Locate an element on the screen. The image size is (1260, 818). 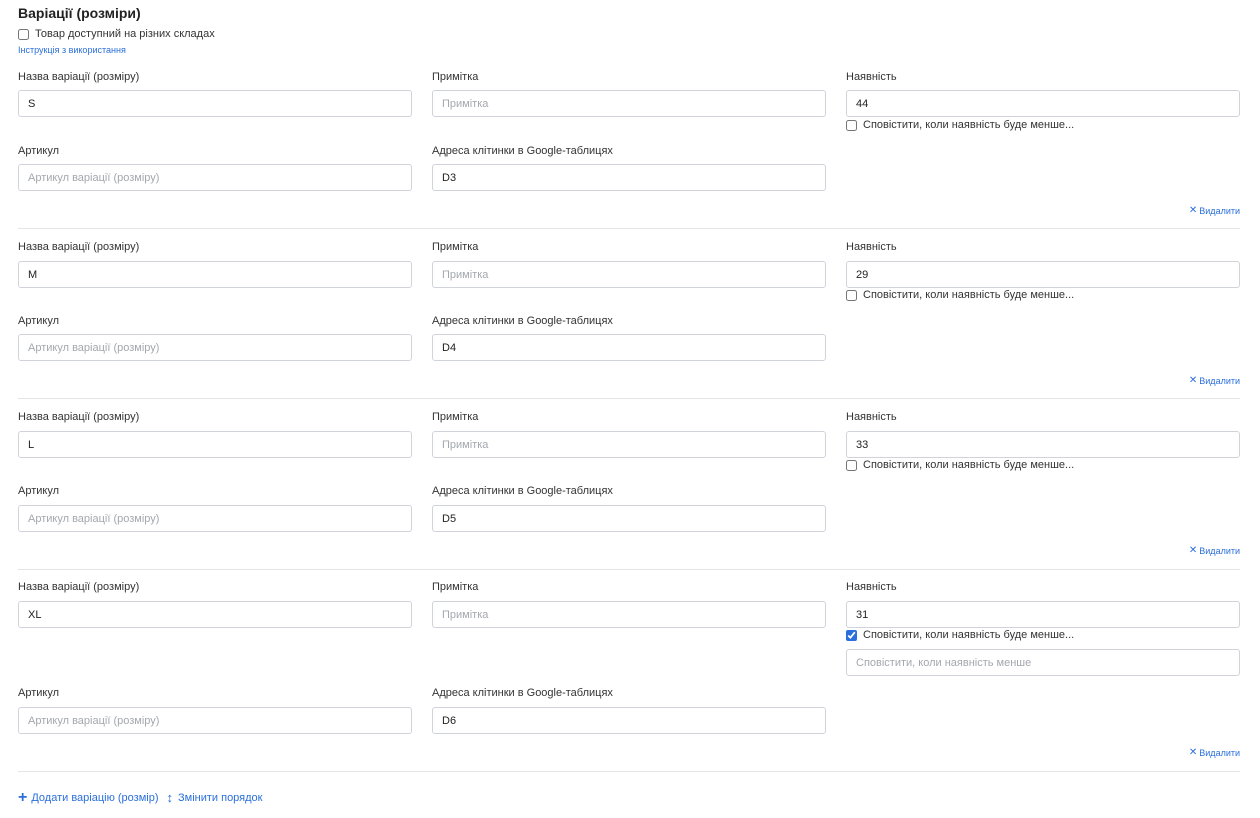
reorder-button: ↕ Змінити порядок is located at coordinates (214, 797).